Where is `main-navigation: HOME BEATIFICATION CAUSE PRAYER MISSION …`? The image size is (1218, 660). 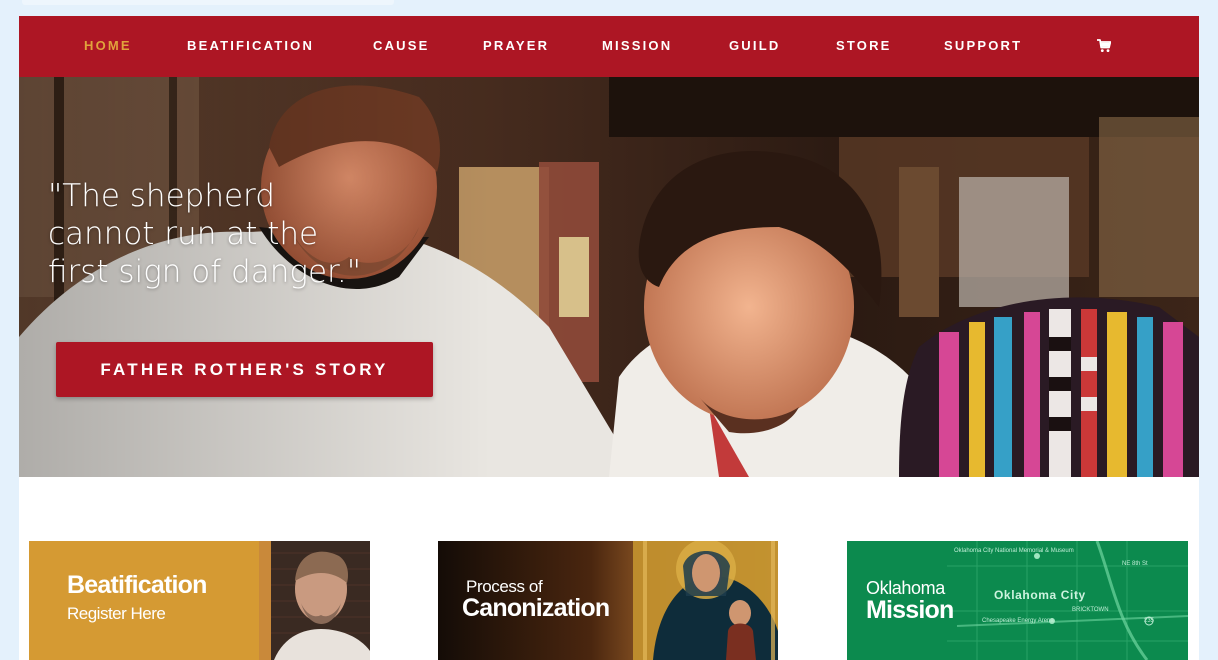 main-navigation: HOME BEATIFICATION CAUSE PRAYER MISSION … is located at coordinates (609, 46).